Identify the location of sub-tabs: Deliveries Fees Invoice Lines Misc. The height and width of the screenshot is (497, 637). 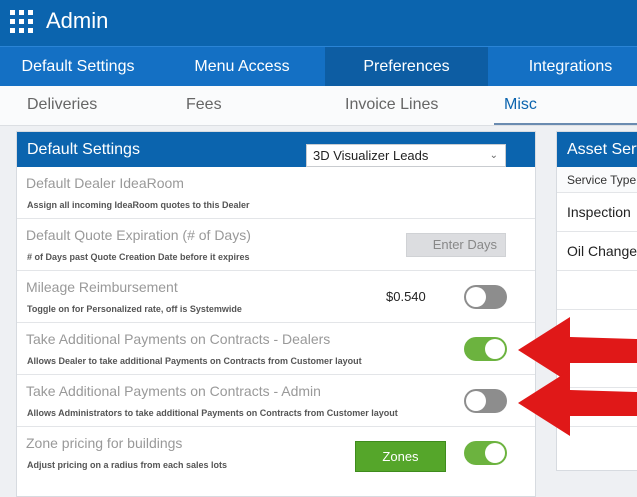
(318, 106).